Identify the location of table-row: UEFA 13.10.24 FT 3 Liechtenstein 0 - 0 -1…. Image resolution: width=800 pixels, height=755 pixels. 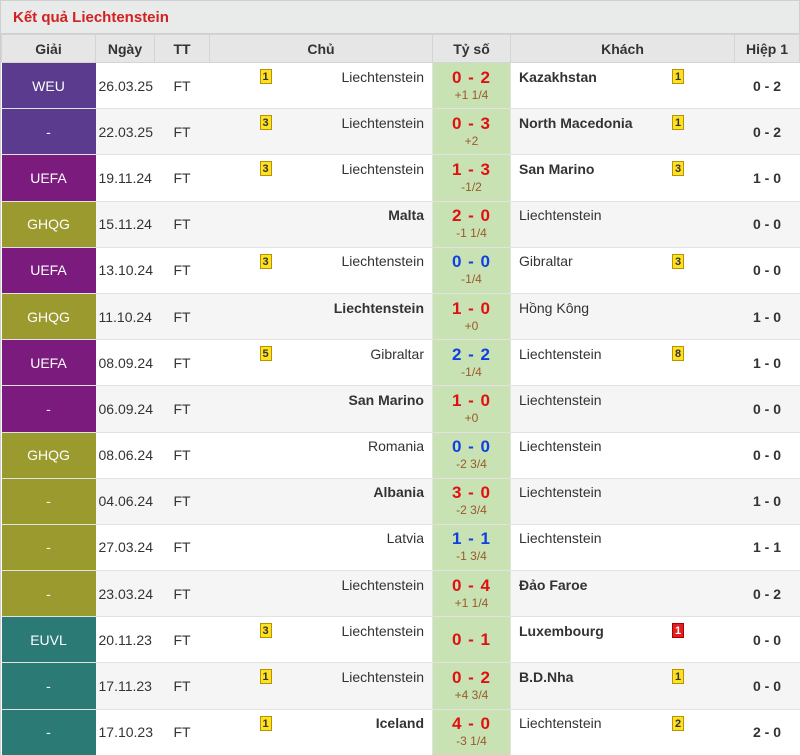
(400, 270).